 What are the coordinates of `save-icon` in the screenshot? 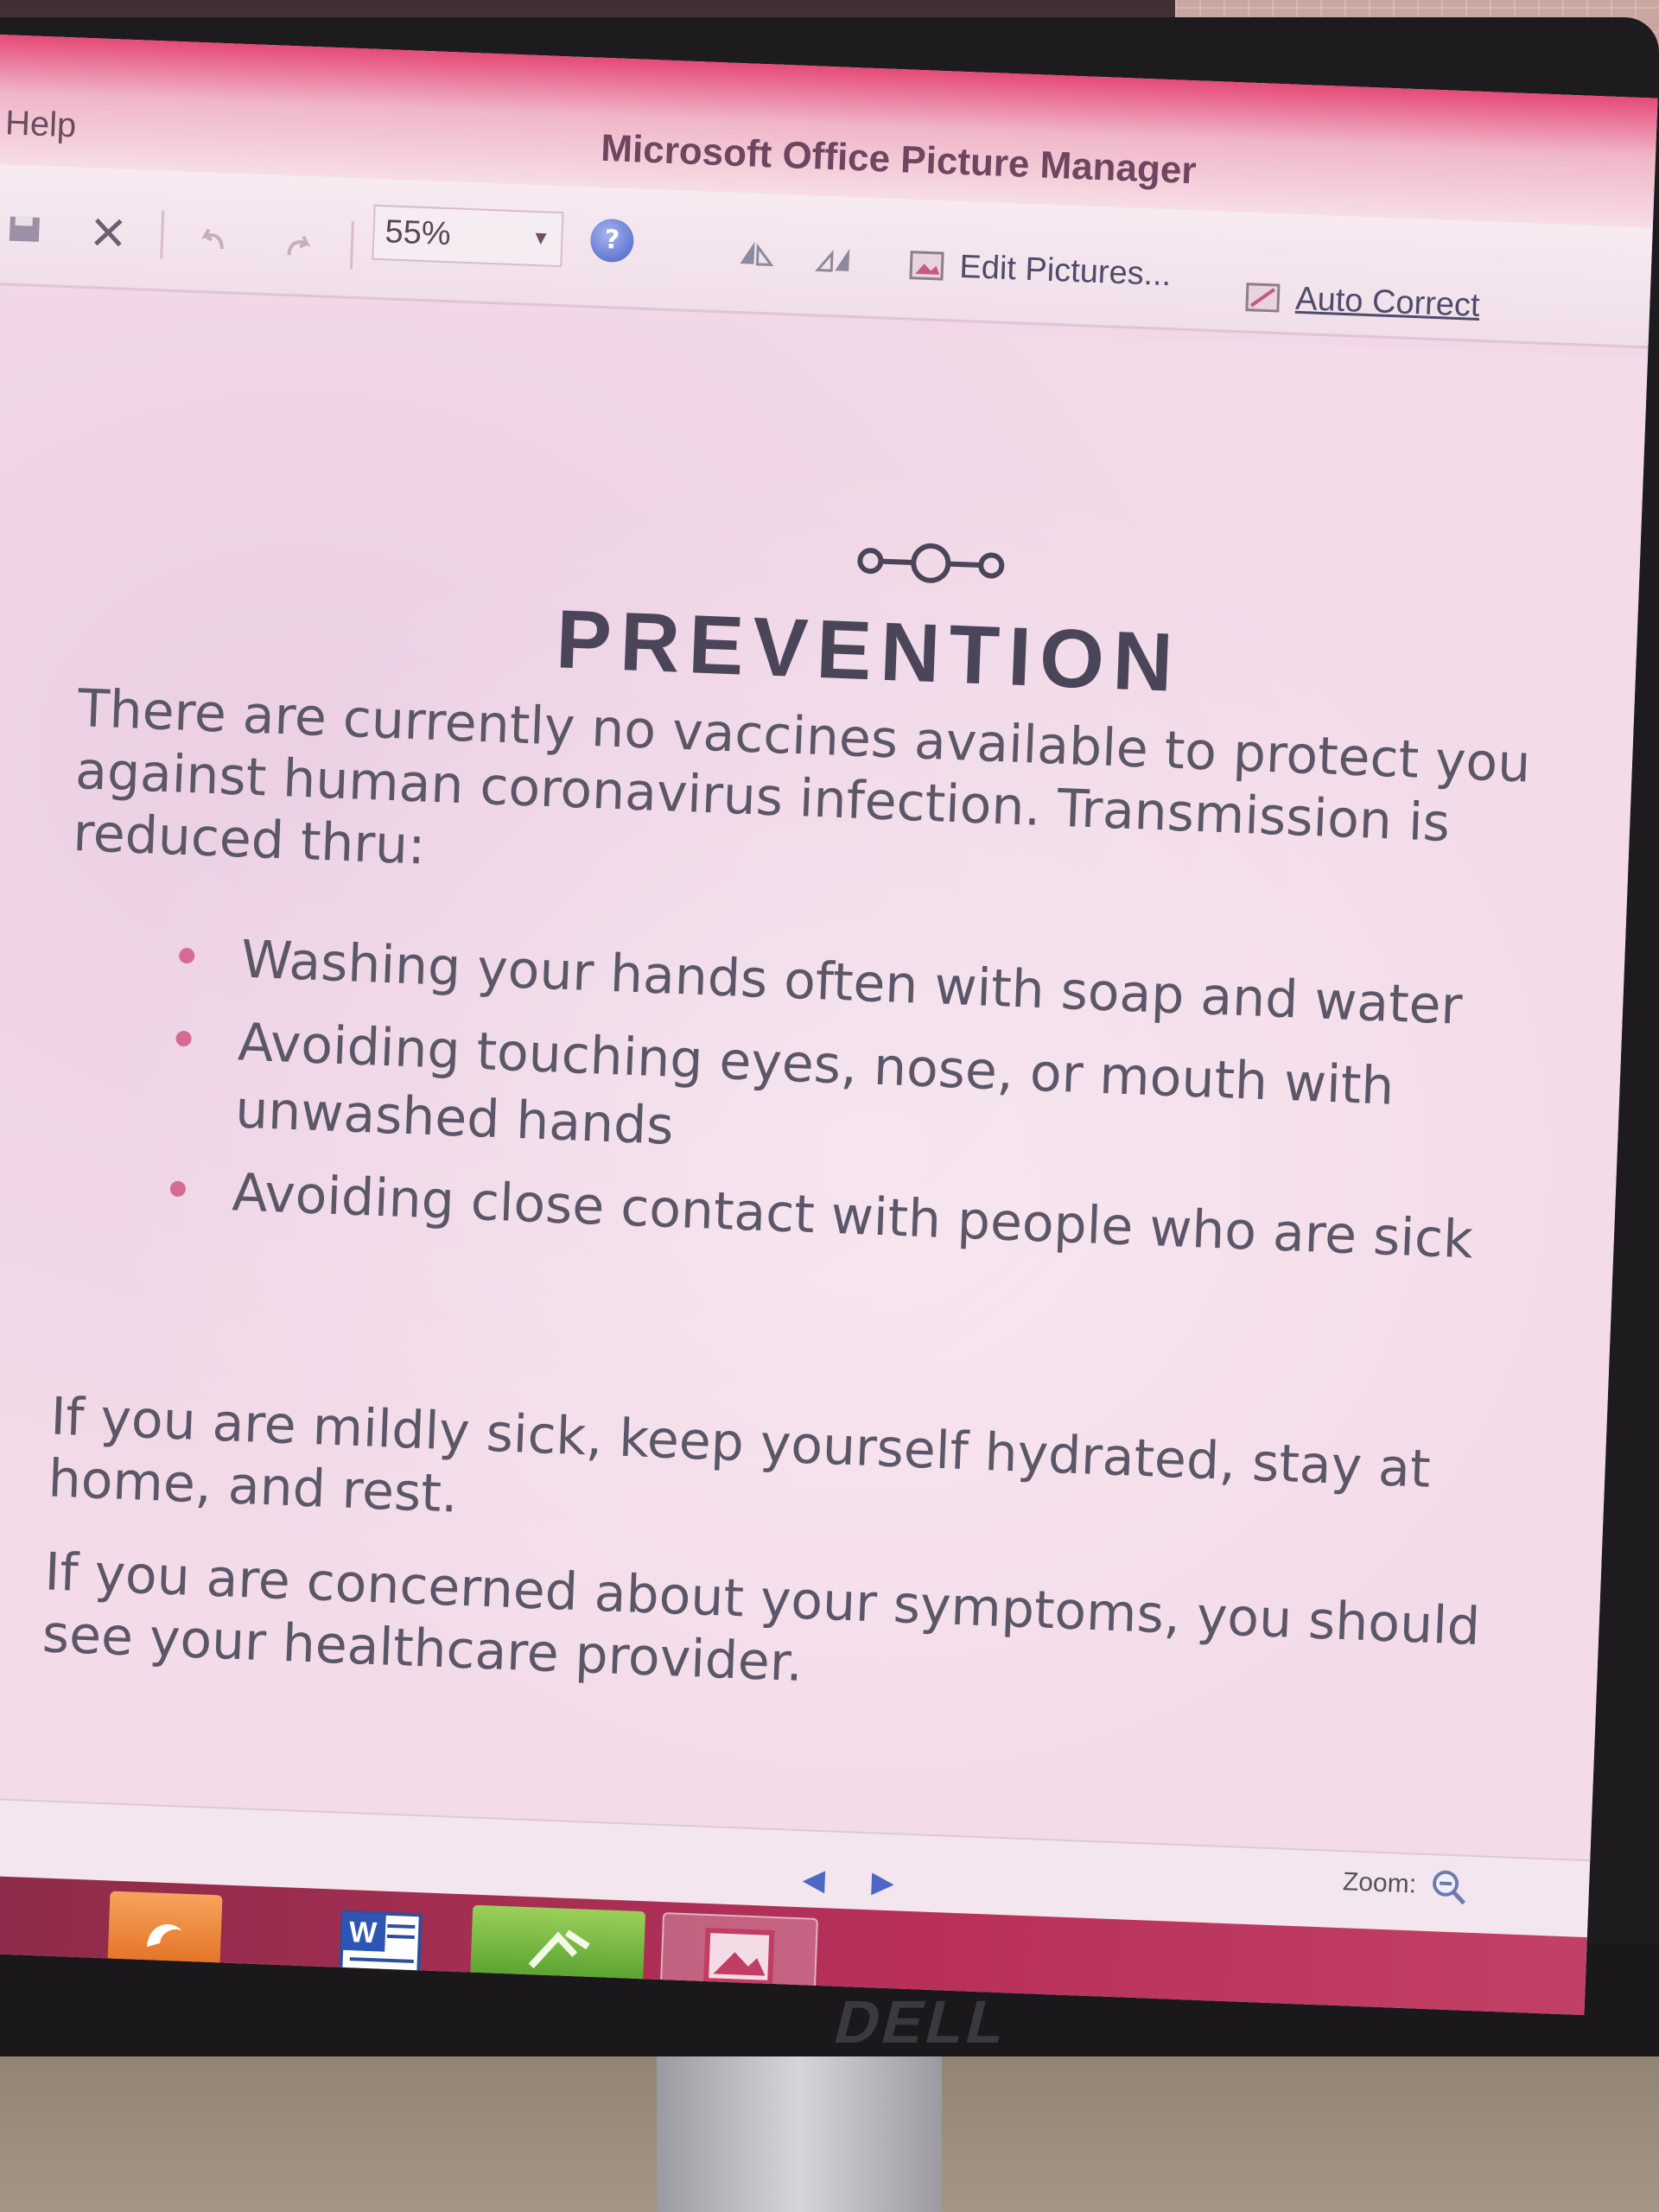 It's located at (26, 229).